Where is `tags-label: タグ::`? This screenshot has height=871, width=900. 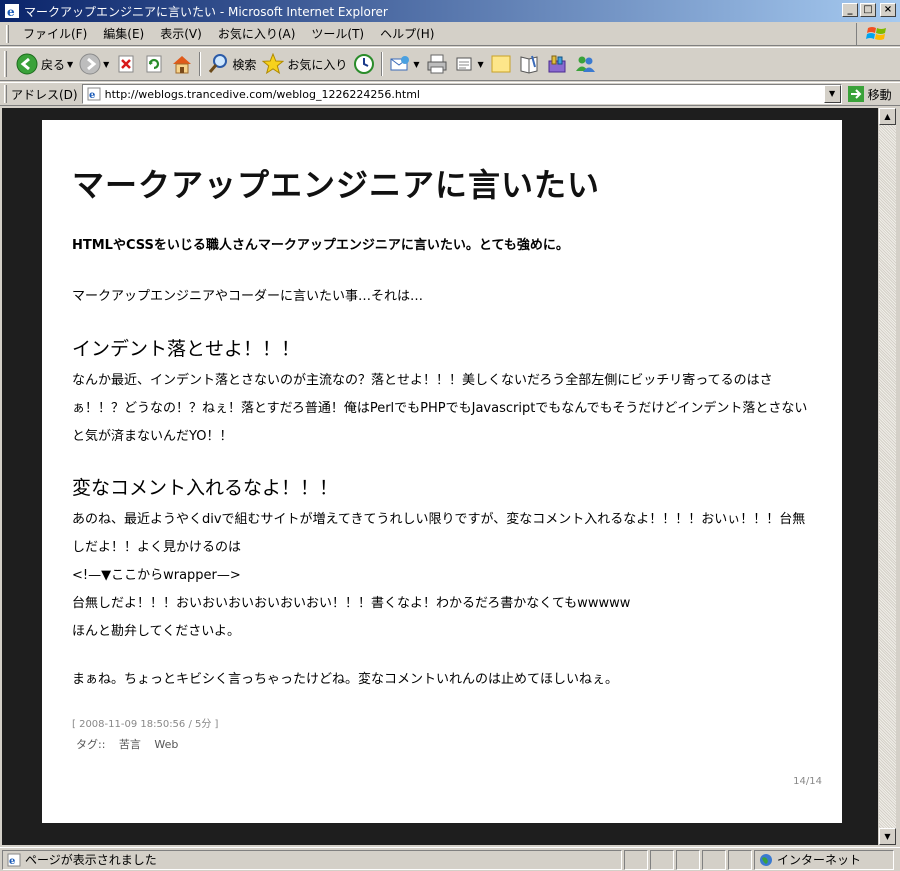
tags-label: タグ:: is located at coordinates (91, 744).